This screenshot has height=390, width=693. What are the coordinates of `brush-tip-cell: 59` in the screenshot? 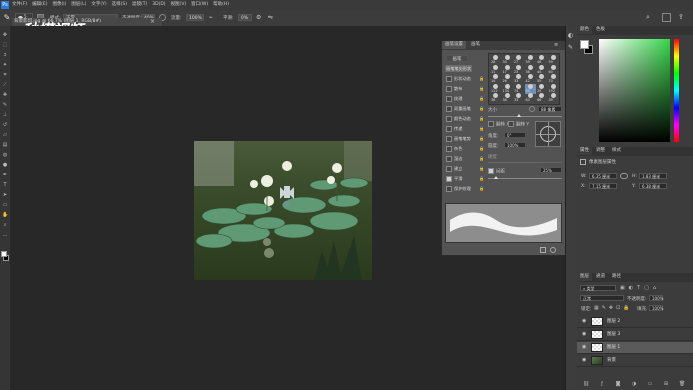 It's located at (553, 60).